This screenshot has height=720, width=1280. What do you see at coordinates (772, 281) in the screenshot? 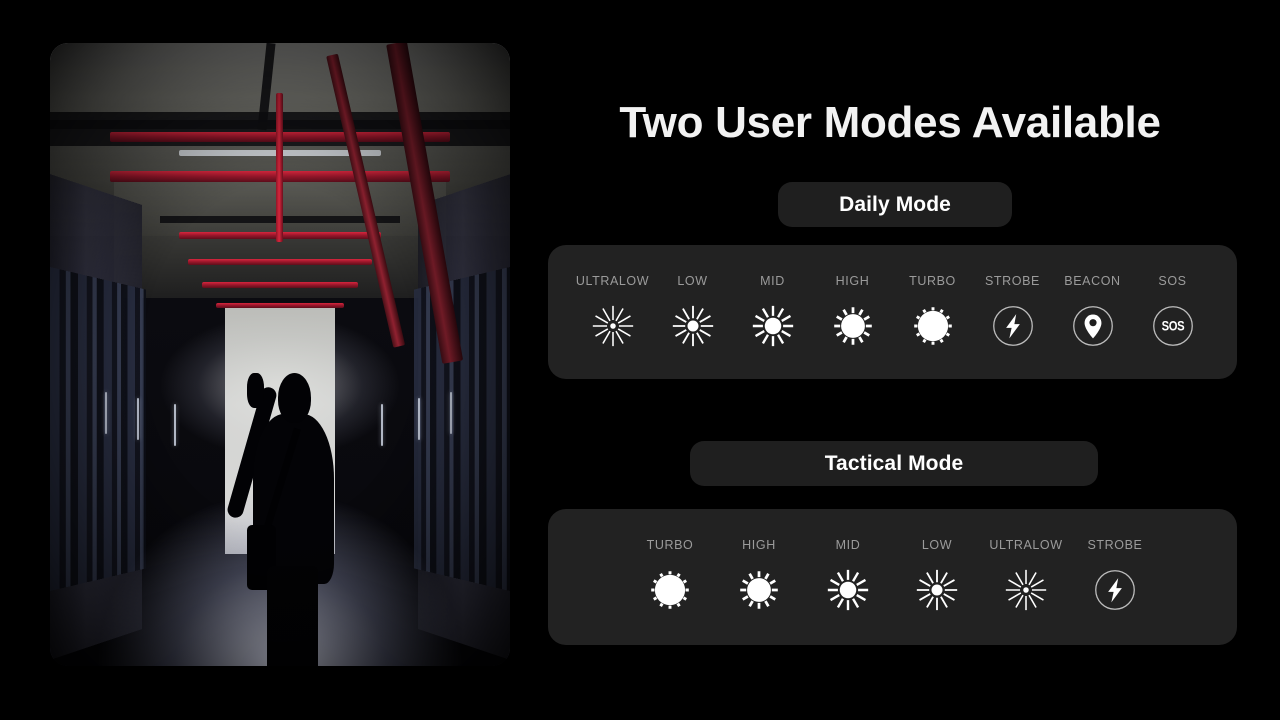
I see `daily-item-label: MID` at bounding box center [772, 281].